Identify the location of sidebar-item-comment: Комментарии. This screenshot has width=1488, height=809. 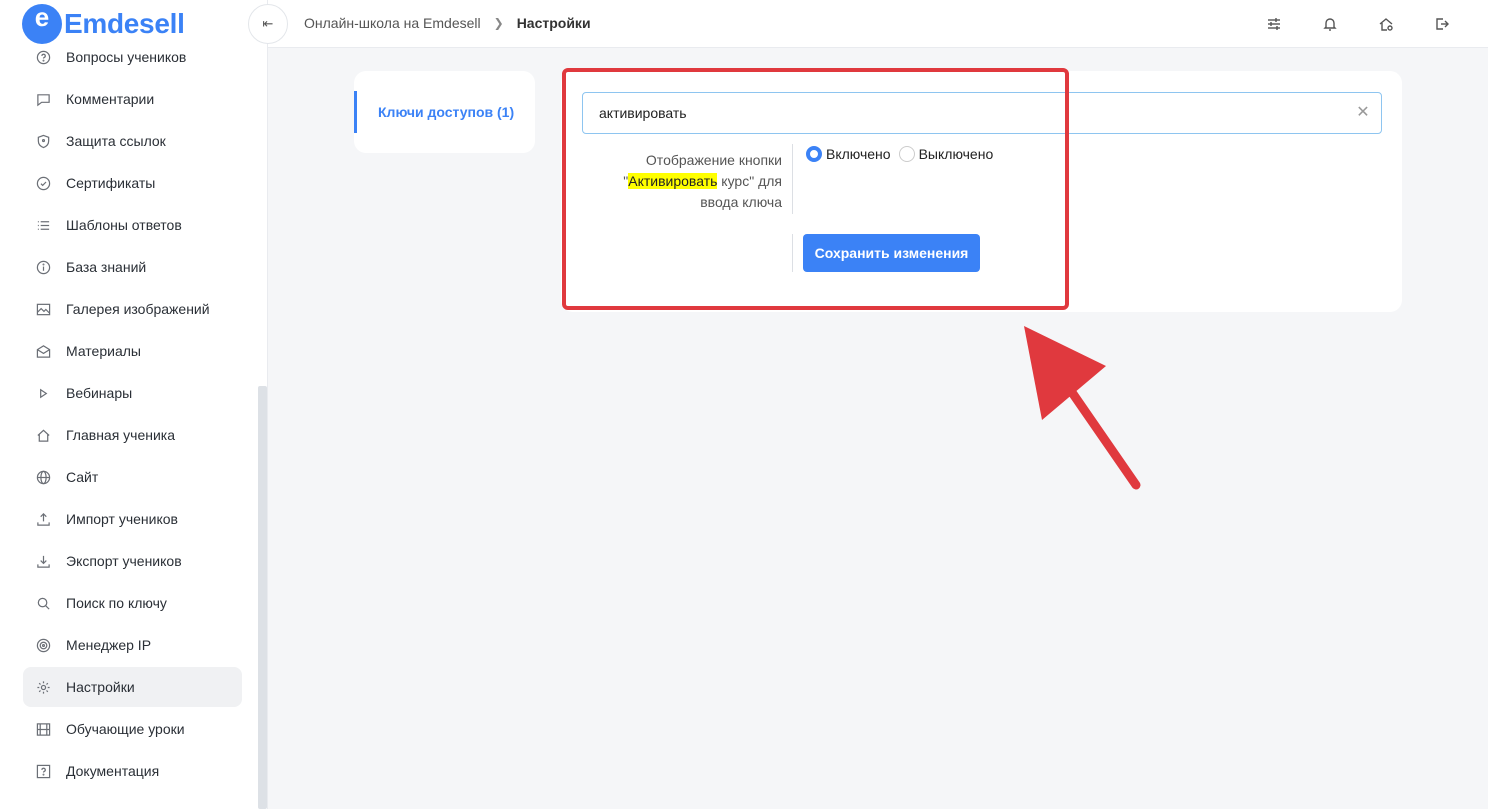
(132, 99).